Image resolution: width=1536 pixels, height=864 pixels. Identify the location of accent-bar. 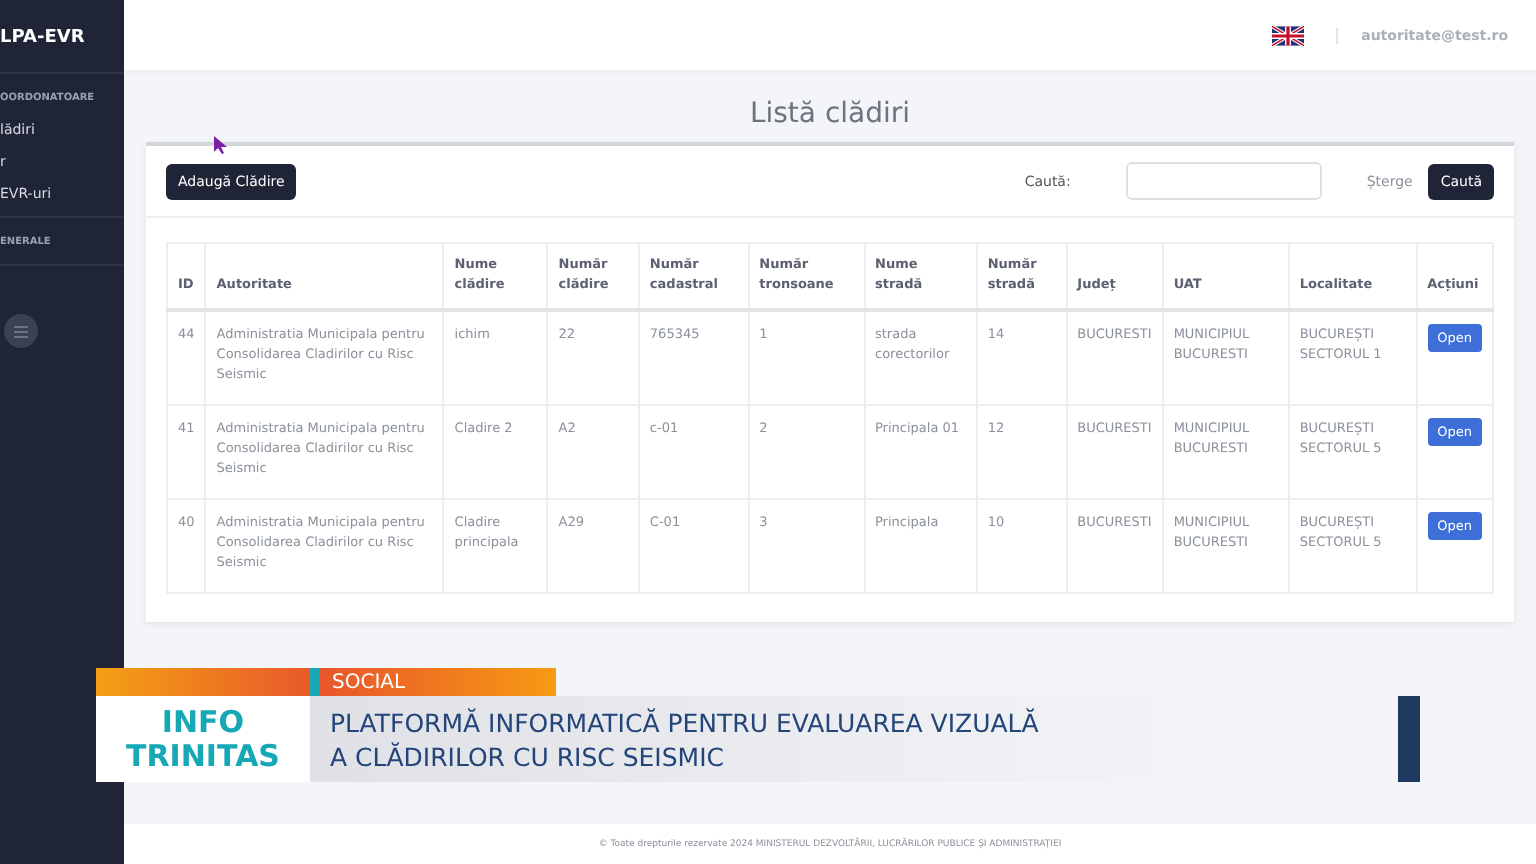
(1409, 739).